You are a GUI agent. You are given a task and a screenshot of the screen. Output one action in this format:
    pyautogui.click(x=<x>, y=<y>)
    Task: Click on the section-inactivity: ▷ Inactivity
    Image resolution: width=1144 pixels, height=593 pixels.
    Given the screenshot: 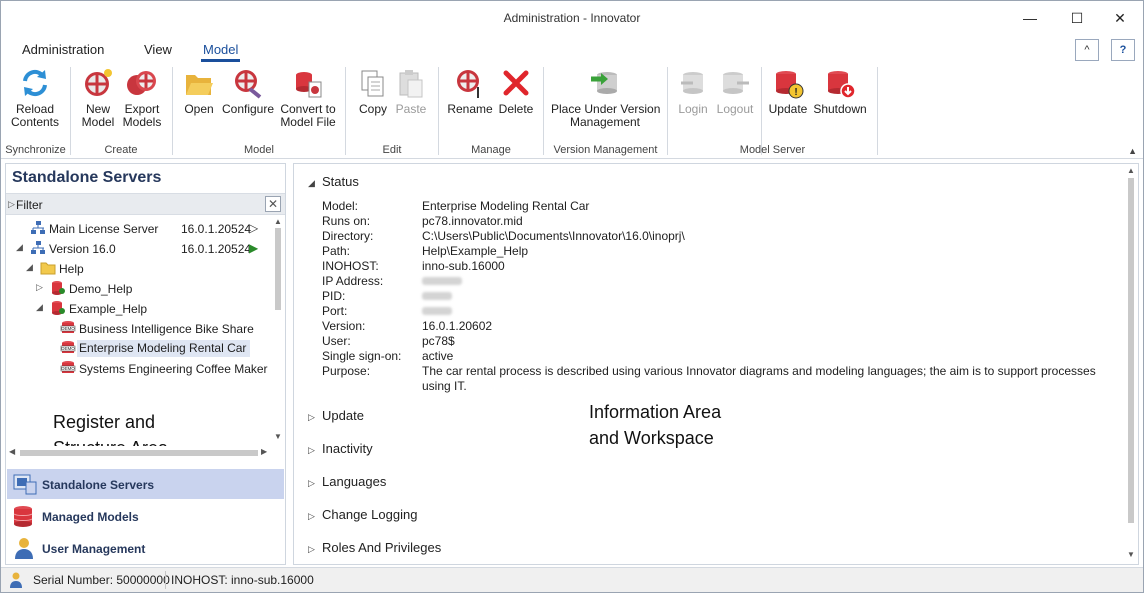 What is the action you would take?
    pyautogui.click(x=340, y=448)
    